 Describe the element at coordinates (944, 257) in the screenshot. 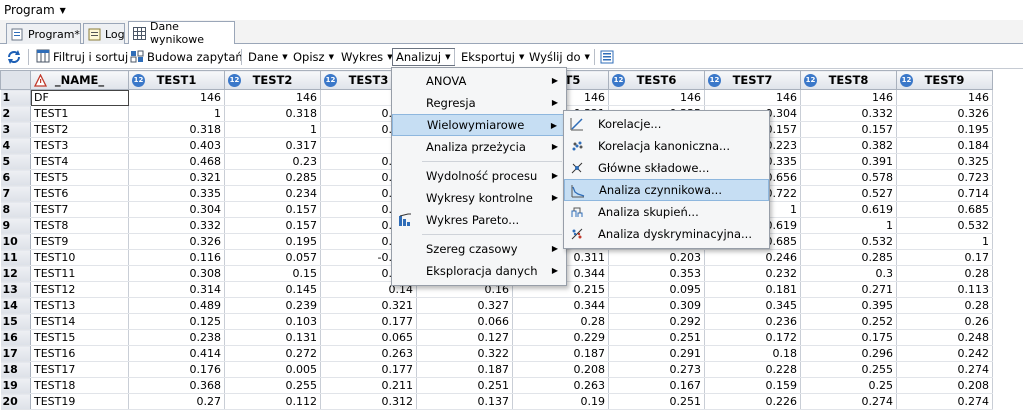

I see `value-cell: 0.17` at that location.